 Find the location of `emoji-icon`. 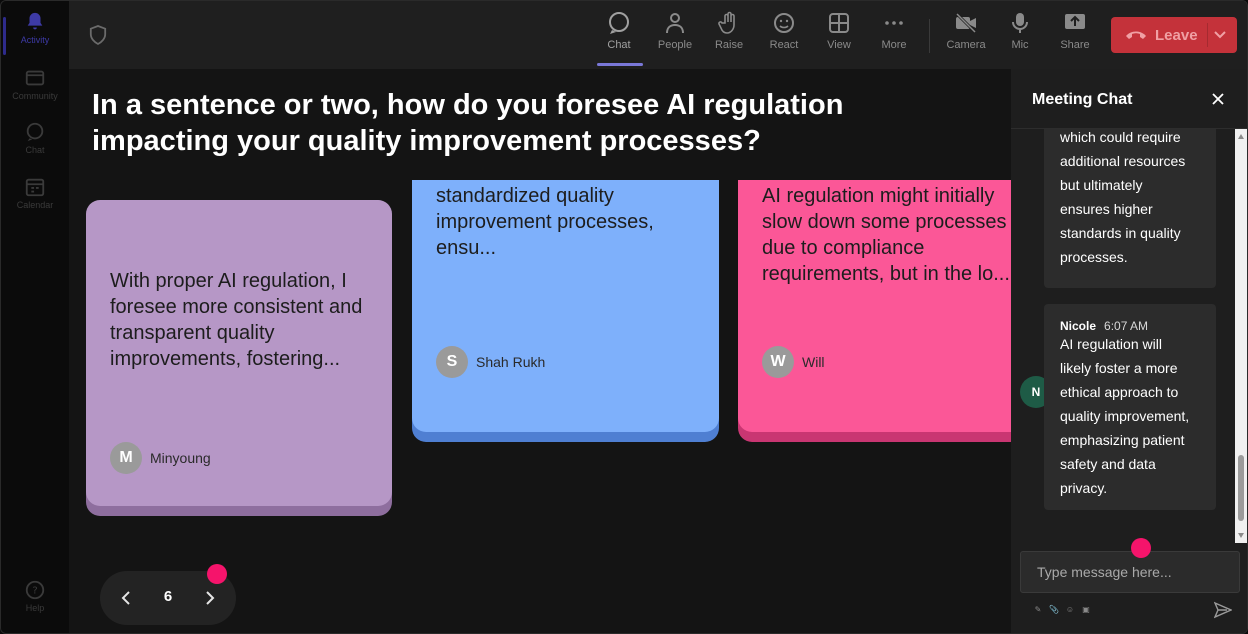

emoji-icon is located at coordinates (784, 23).